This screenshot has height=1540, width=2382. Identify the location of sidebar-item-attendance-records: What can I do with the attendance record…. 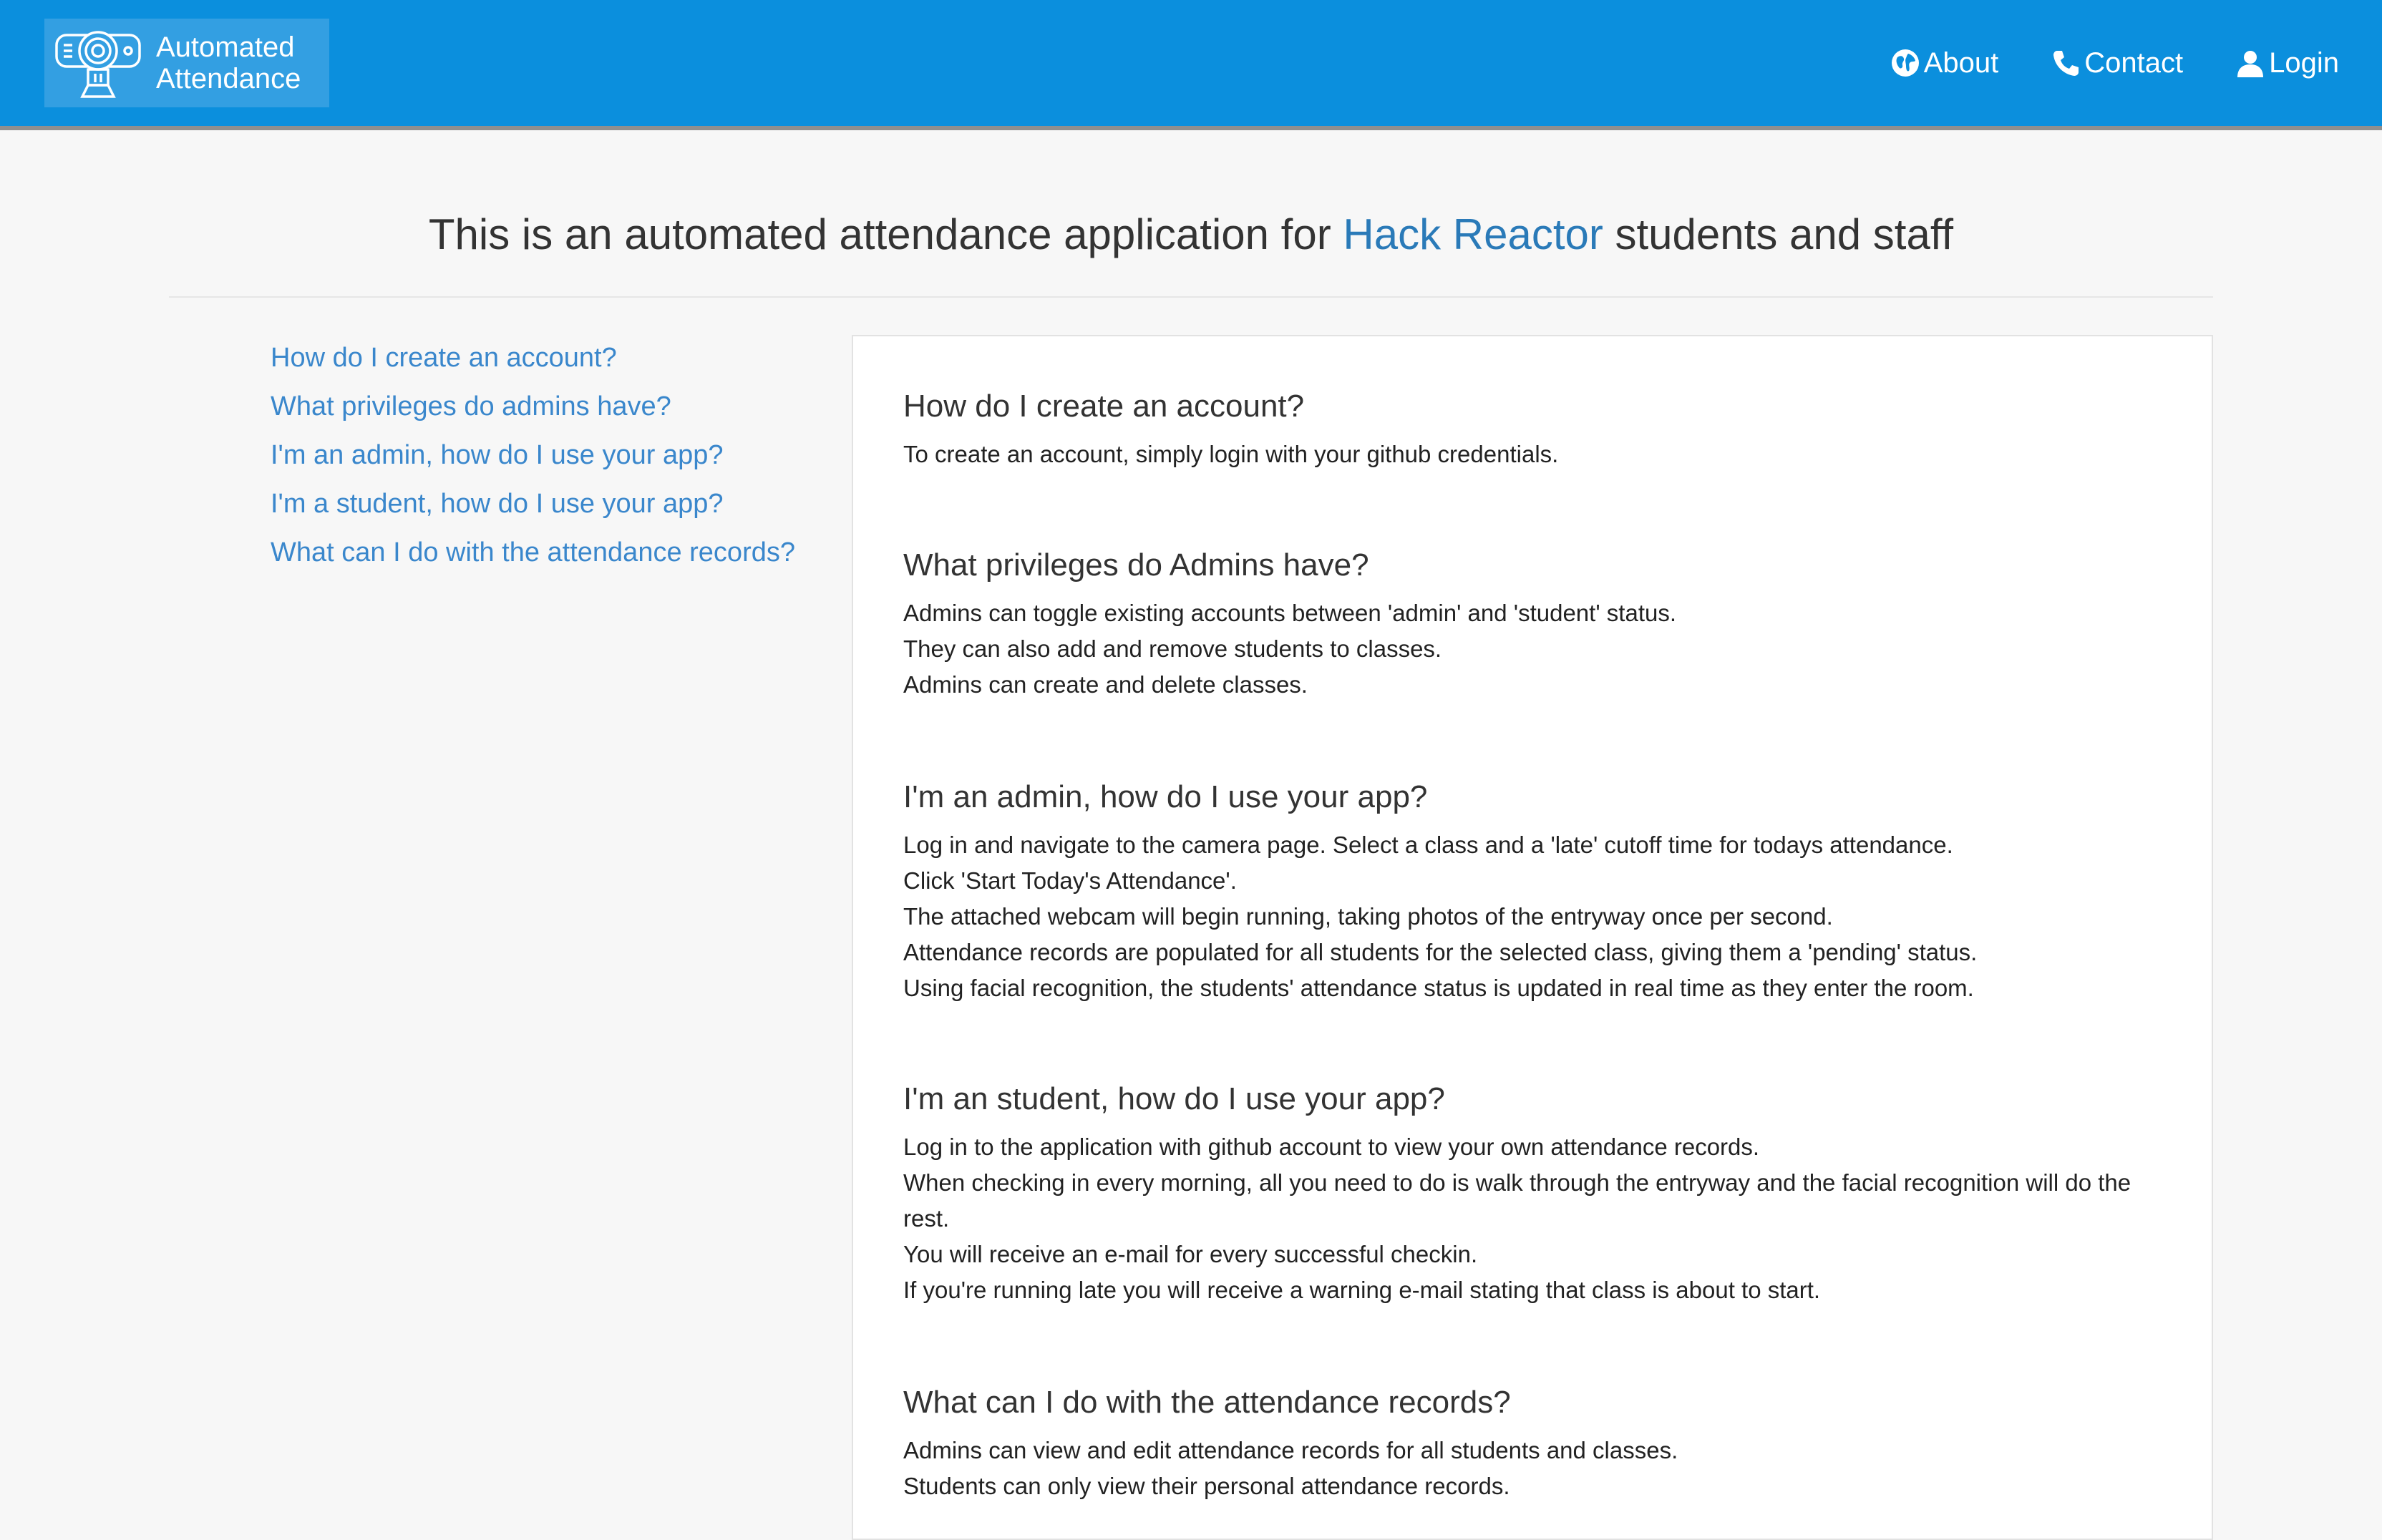
(557, 552).